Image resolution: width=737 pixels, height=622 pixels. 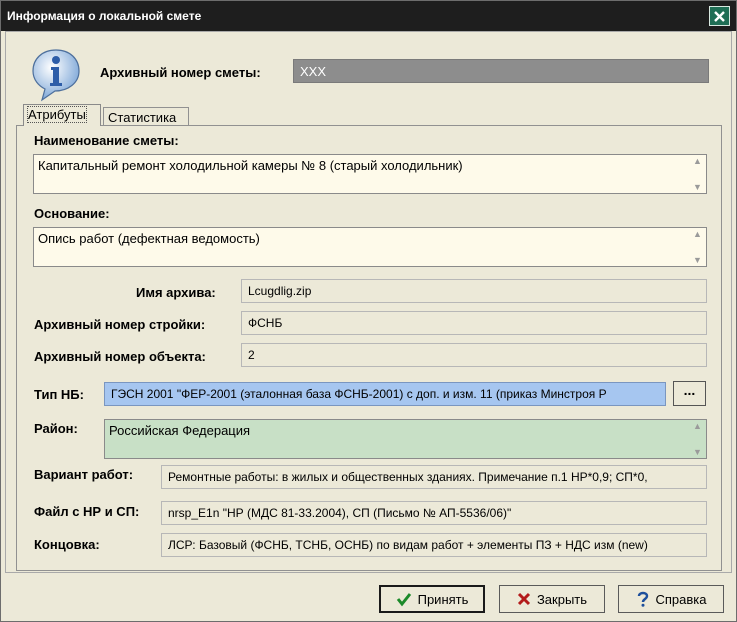 What do you see at coordinates (501, 71) in the screenshot?
I see `archive-number-field: XXX` at bounding box center [501, 71].